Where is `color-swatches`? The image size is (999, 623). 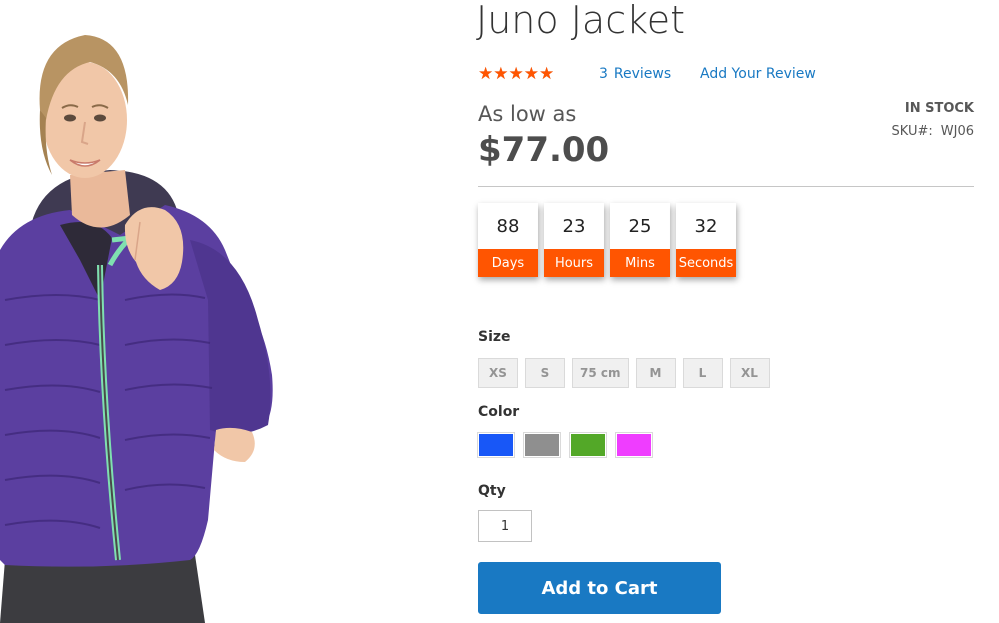
color-swatches is located at coordinates (565, 445).